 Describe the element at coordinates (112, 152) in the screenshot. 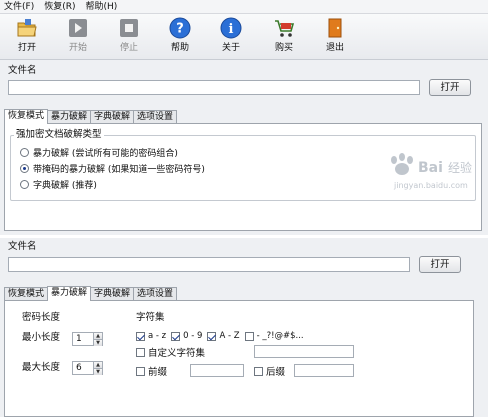

I see `radio-brute-force: 暴力破解 (尝试所有可能的密码组合)` at that location.